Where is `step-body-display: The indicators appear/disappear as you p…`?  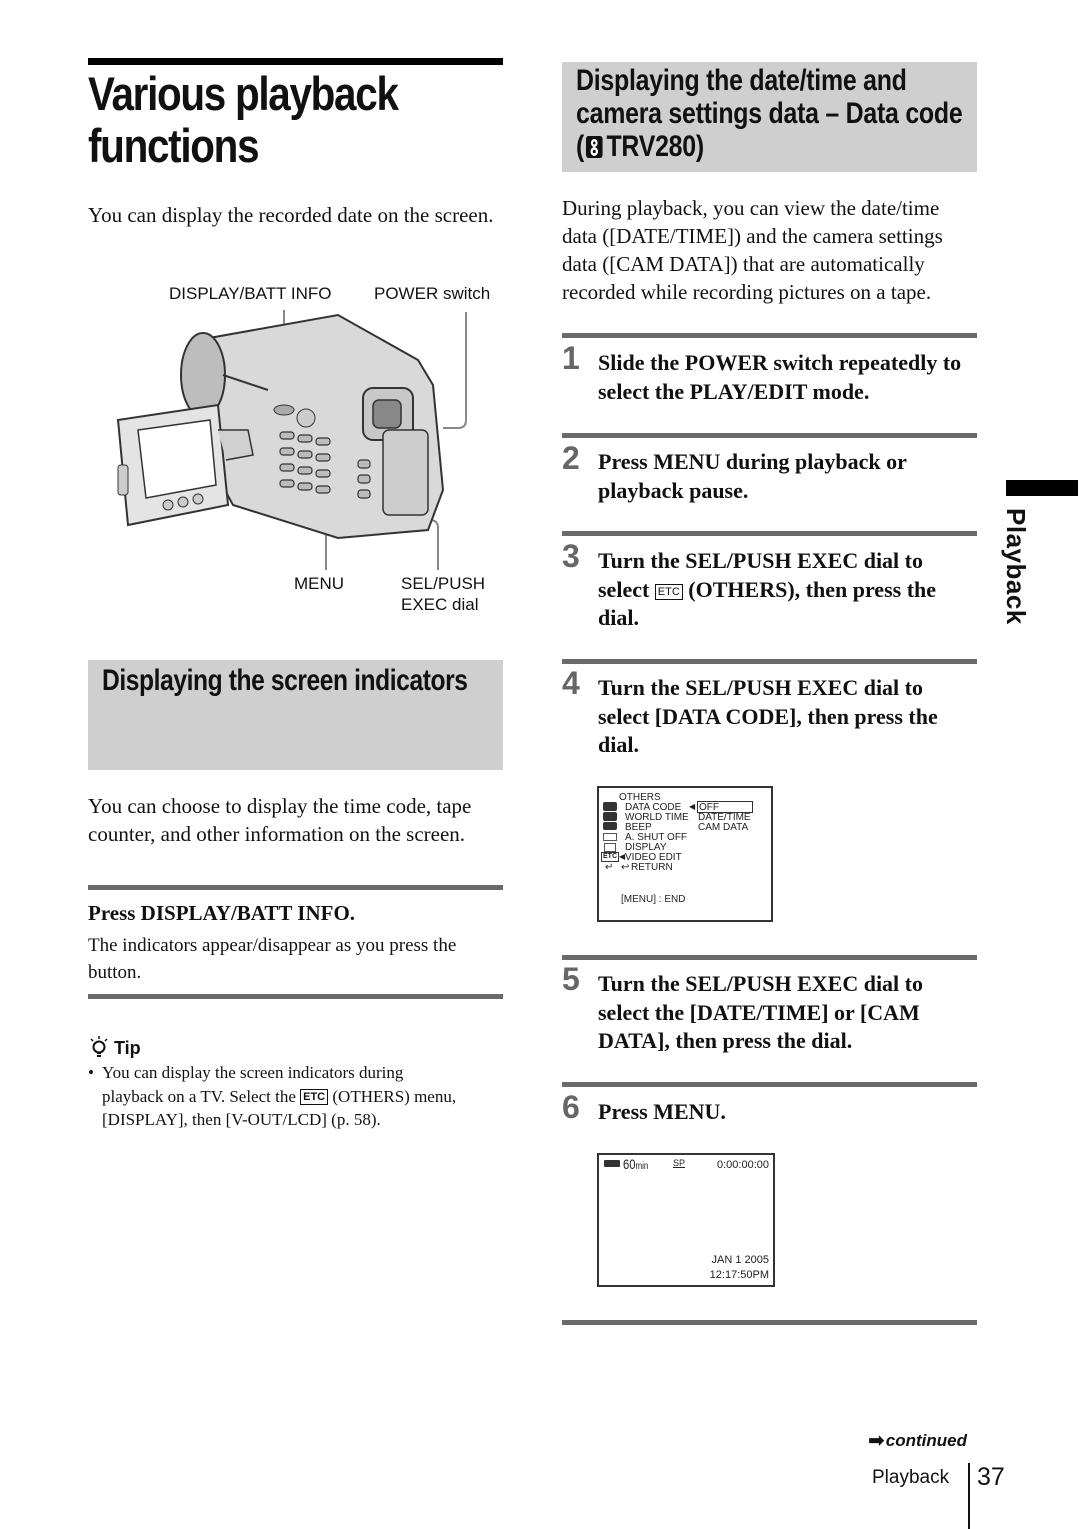
step-body-display: The indicators appear/disappear as you p… is located at coordinates (272, 959).